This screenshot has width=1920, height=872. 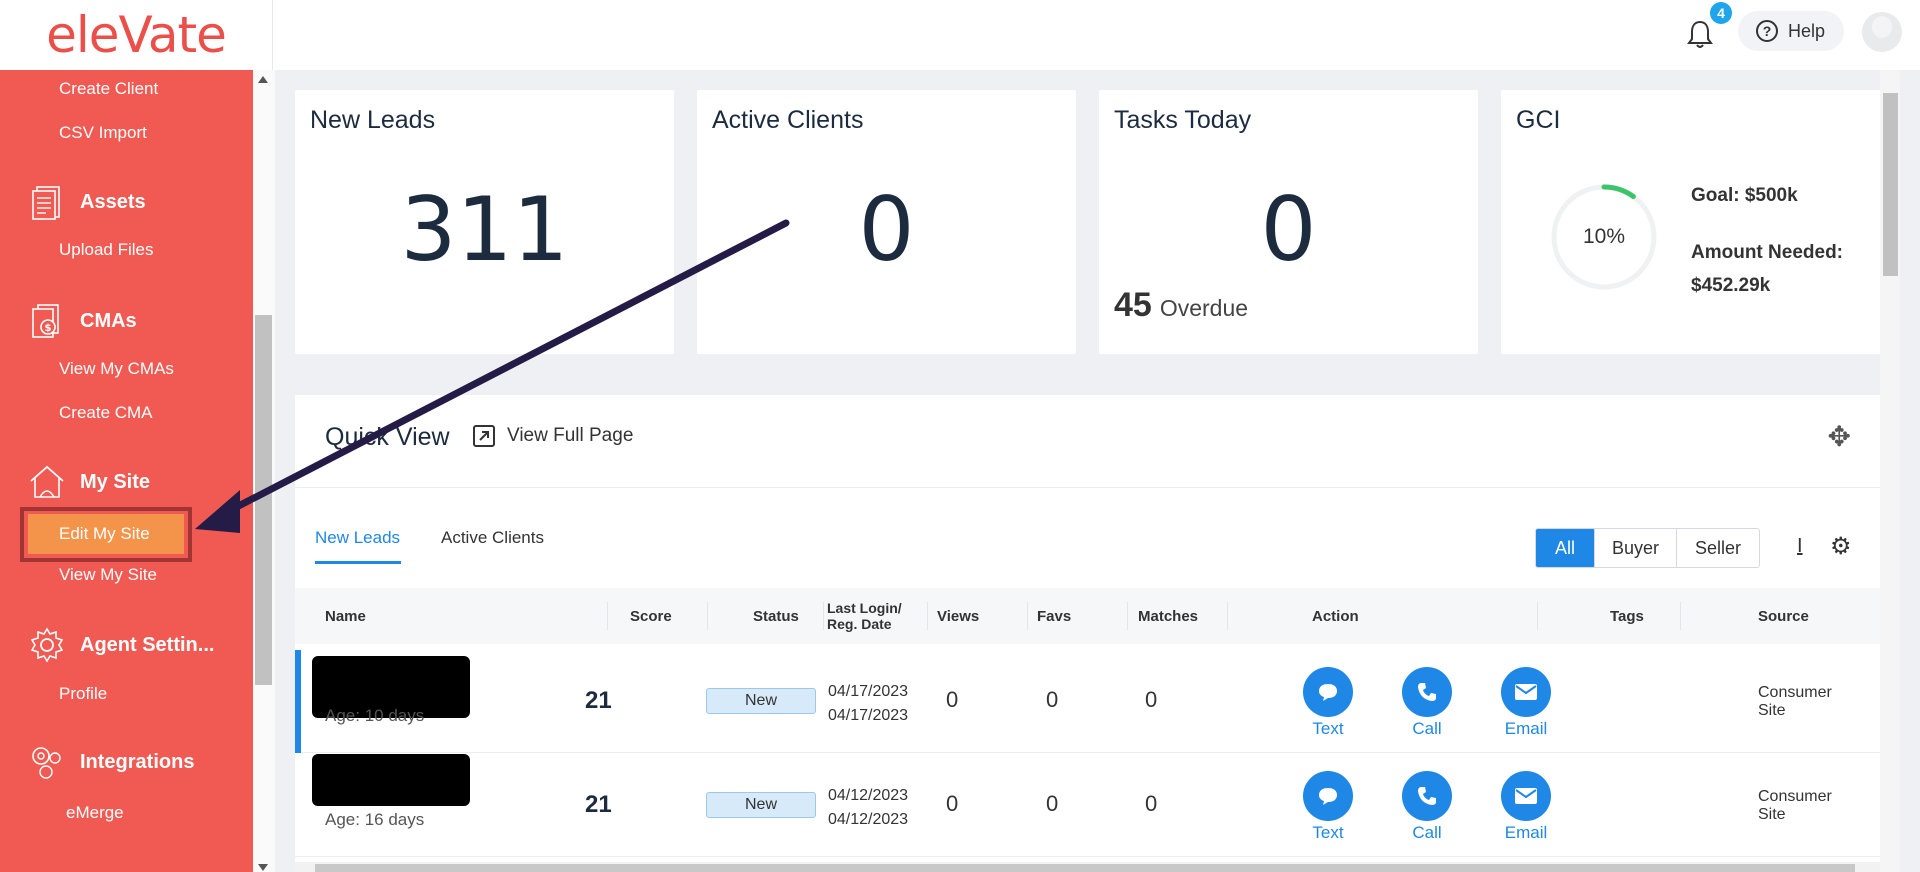 I want to click on active-clients-count: 0, so click(x=886, y=229).